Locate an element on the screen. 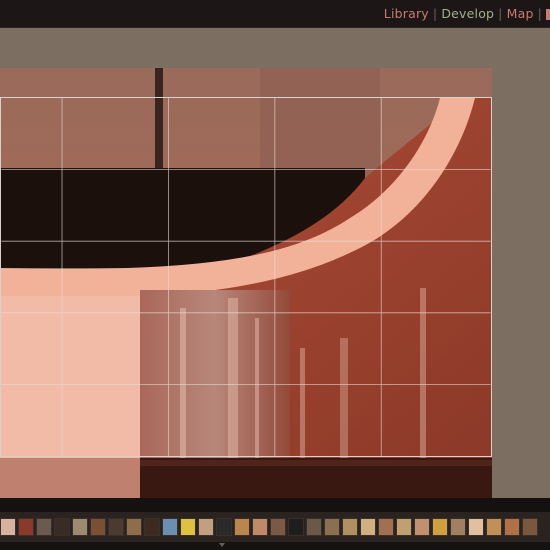 The image size is (550, 550). module-develop: Develop is located at coordinates (467, 13).